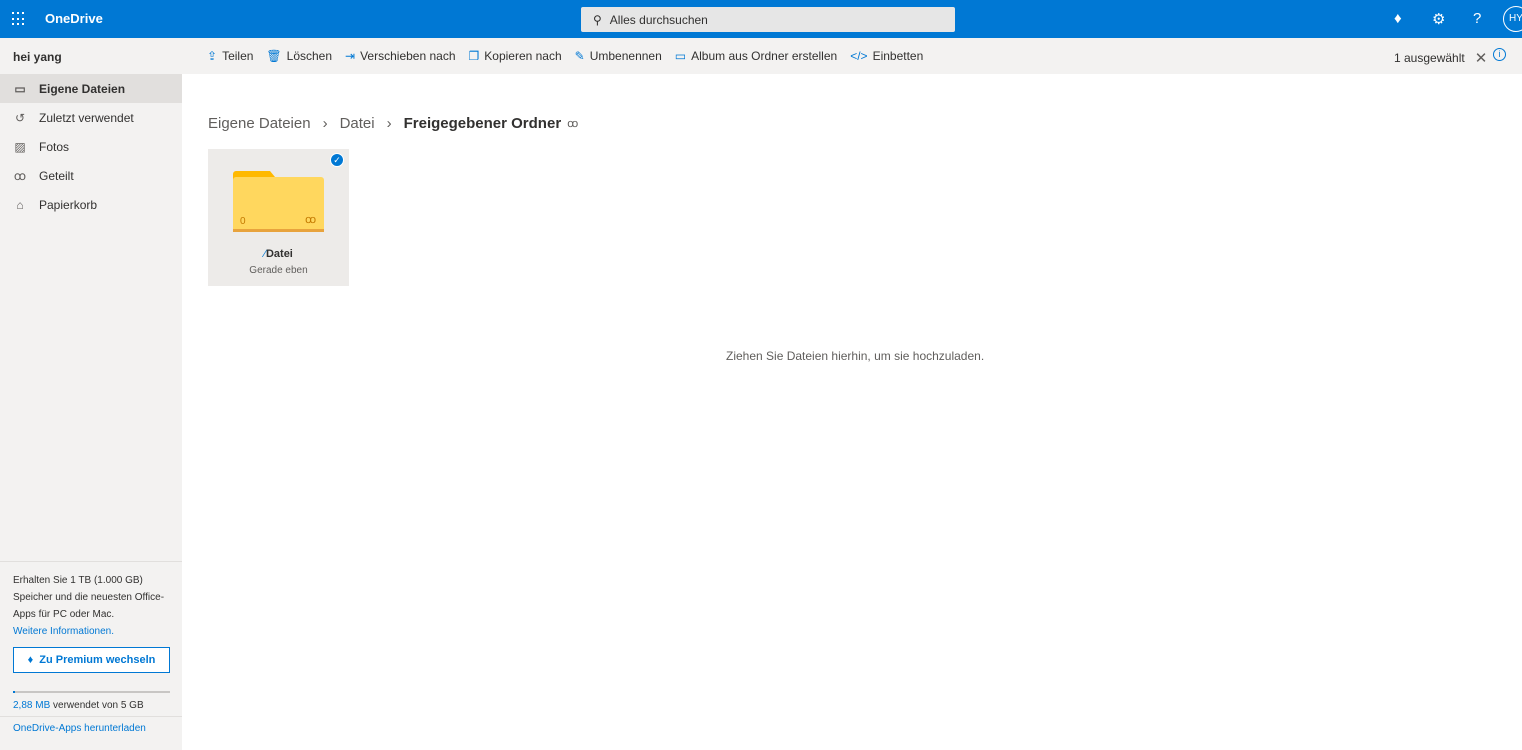 The image size is (1522, 750). I want to click on label: Papierkorb, so click(68, 204).